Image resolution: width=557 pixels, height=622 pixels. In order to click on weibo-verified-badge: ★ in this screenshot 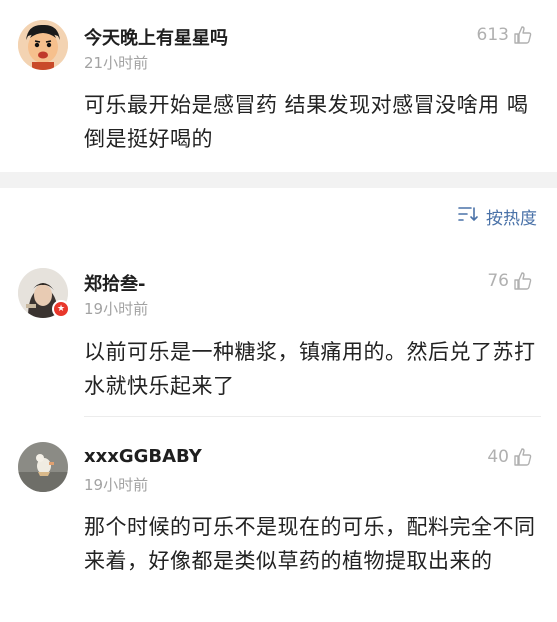, I will do `click(61, 309)`.